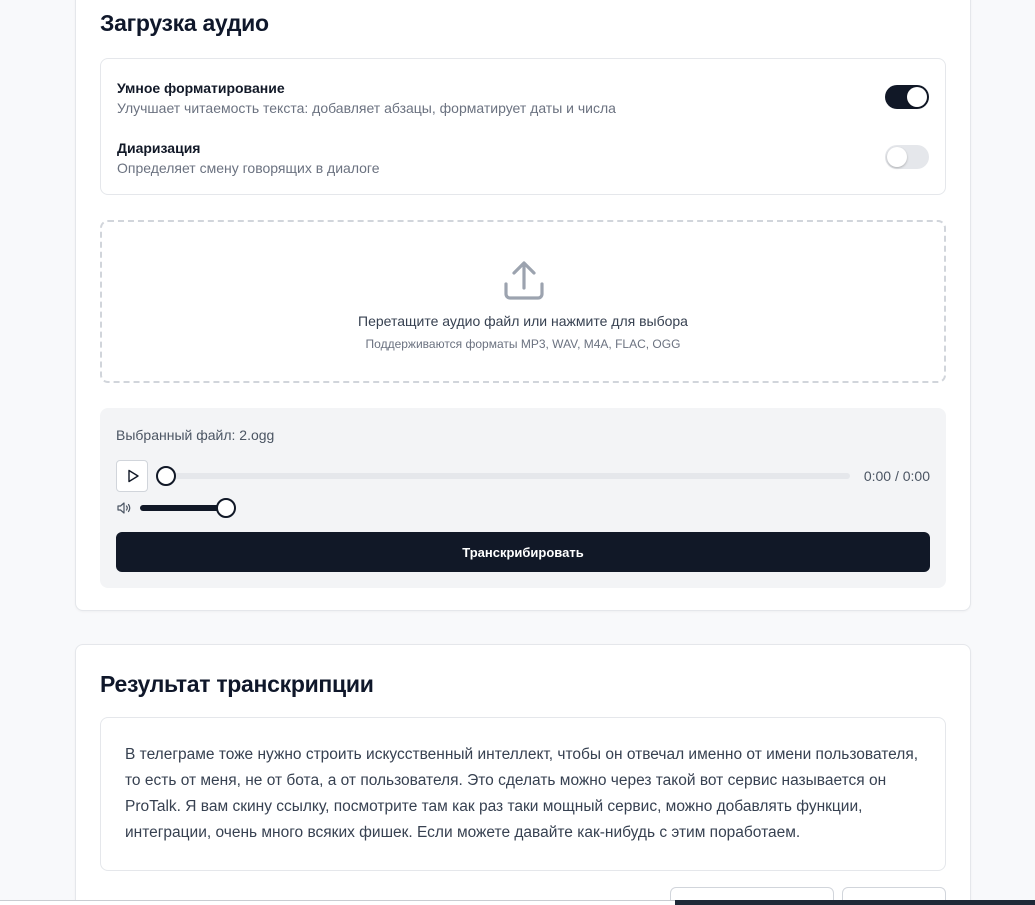 This screenshot has width=1035, height=905. What do you see at coordinates (201, 88) in the screenshot?
I see `option-title: Умное форматирование` at bounding box center [201, 88].